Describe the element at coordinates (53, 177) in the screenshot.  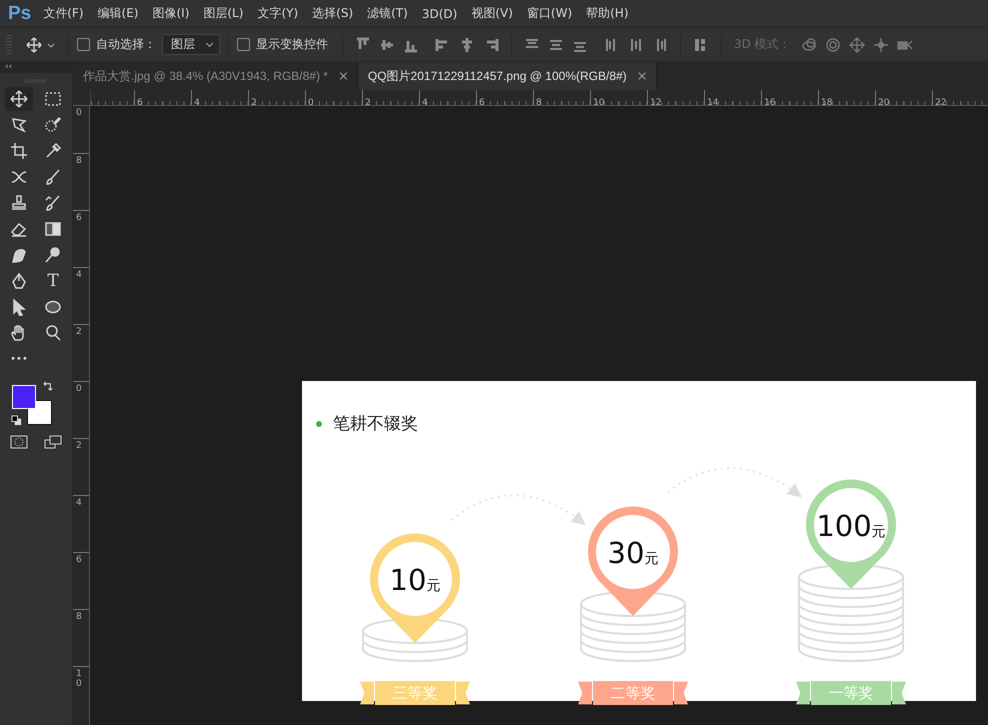
I see `brush-icon` at that location.